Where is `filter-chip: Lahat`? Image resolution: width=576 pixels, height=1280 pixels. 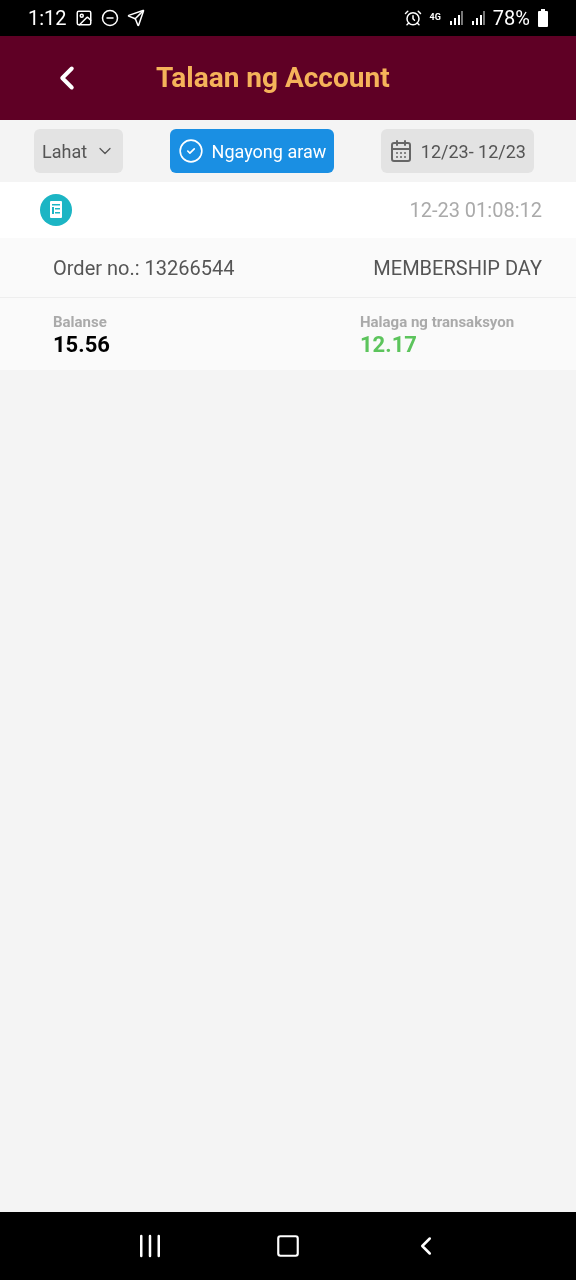 filter-chip: Lahat is located at coordinates (79, 151).